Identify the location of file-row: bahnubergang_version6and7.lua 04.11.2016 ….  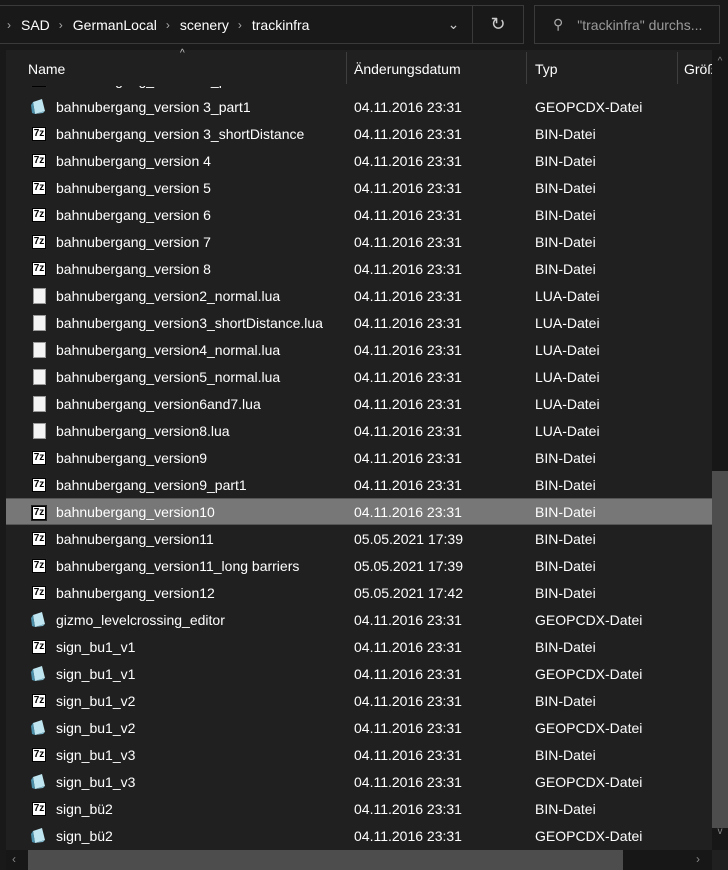
(359, 403).